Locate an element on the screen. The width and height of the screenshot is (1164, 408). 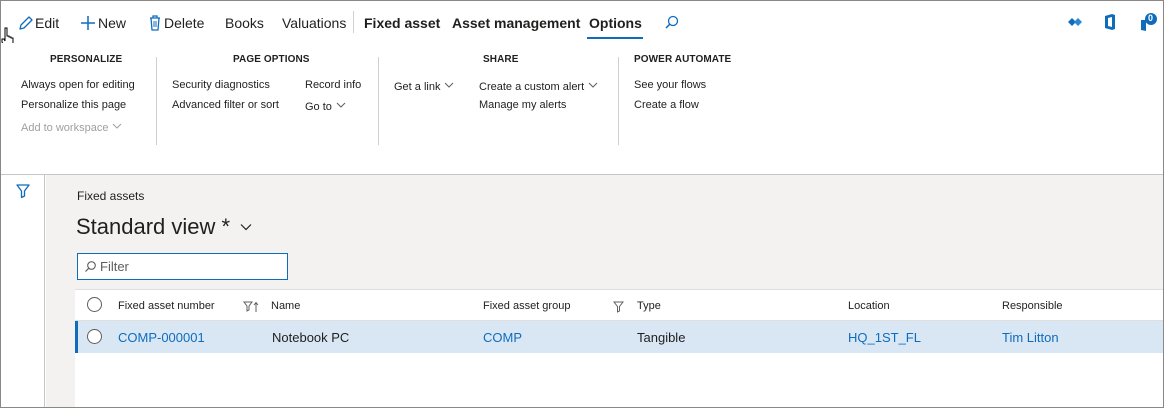
edit-button: Edit is located at coordinates (38, 23).